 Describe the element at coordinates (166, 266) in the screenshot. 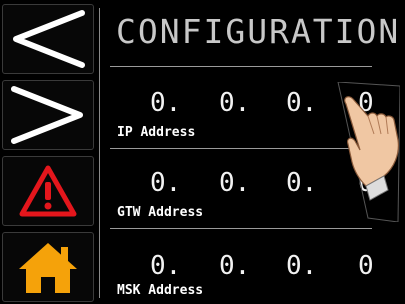

I see `msk-octet-1: 0.` at that location.